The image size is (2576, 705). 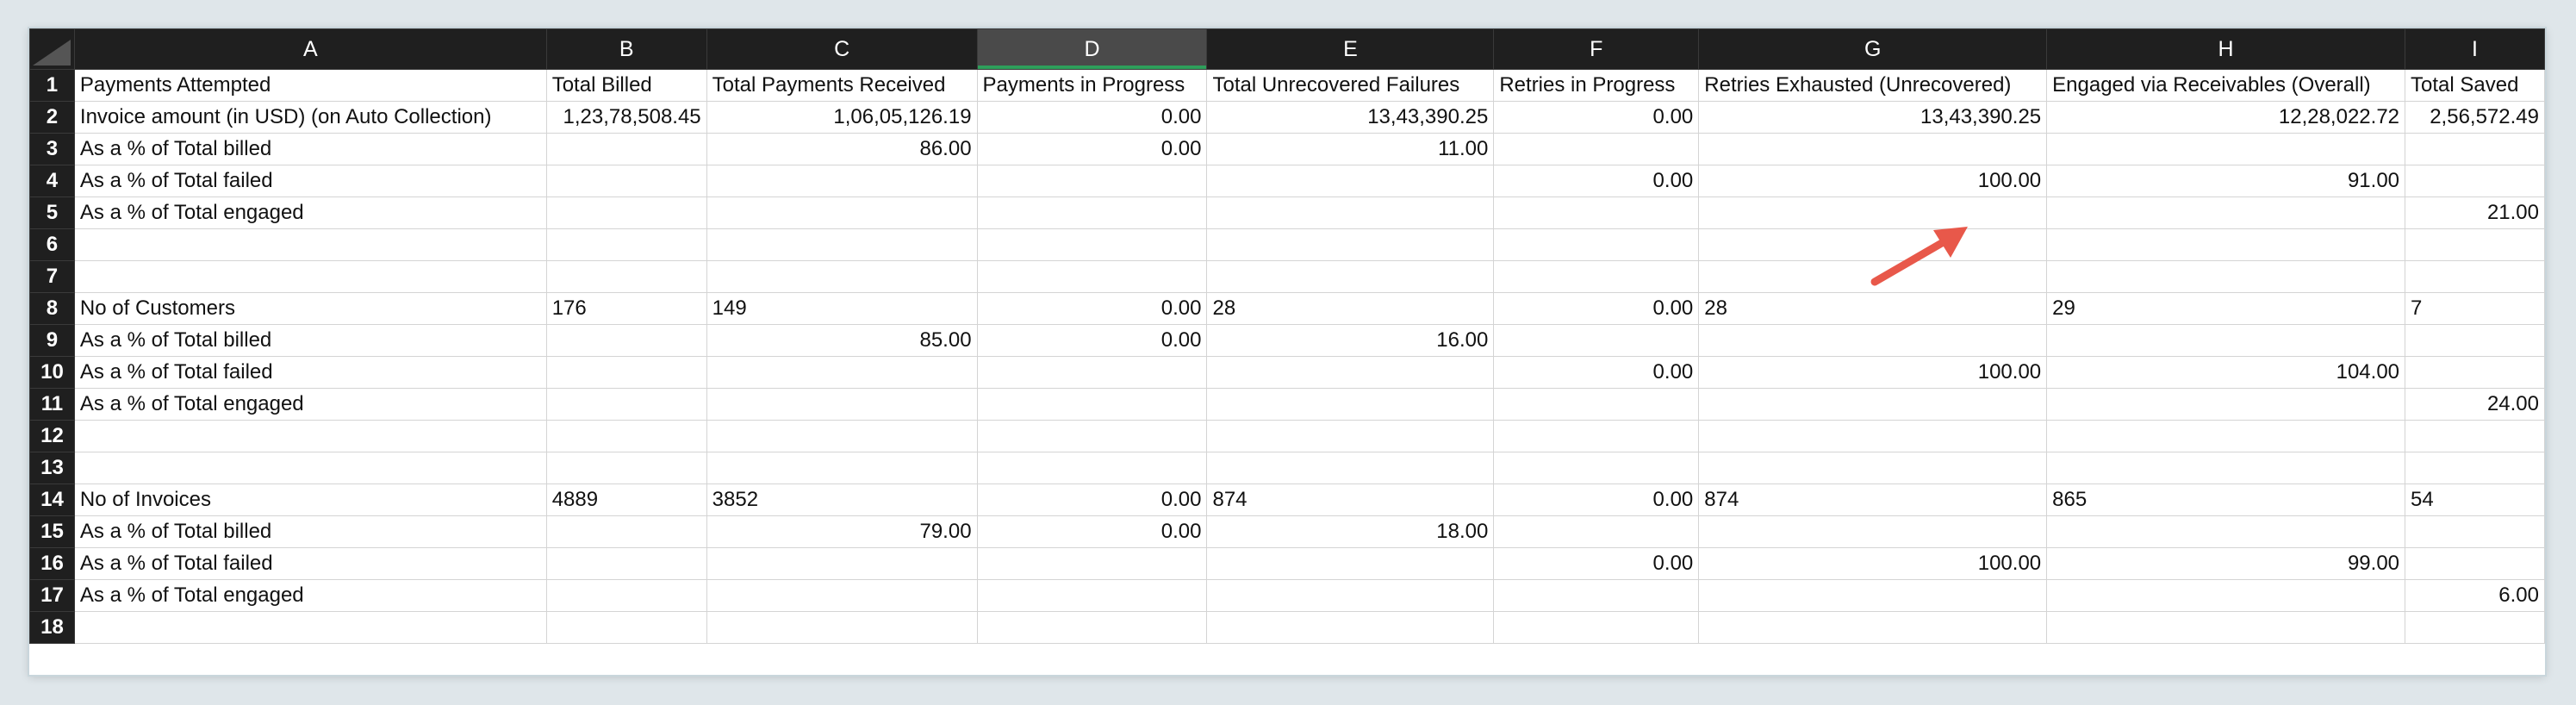 I want to click on cell-c1: Total Payments Received, so click(x=842, y=85).